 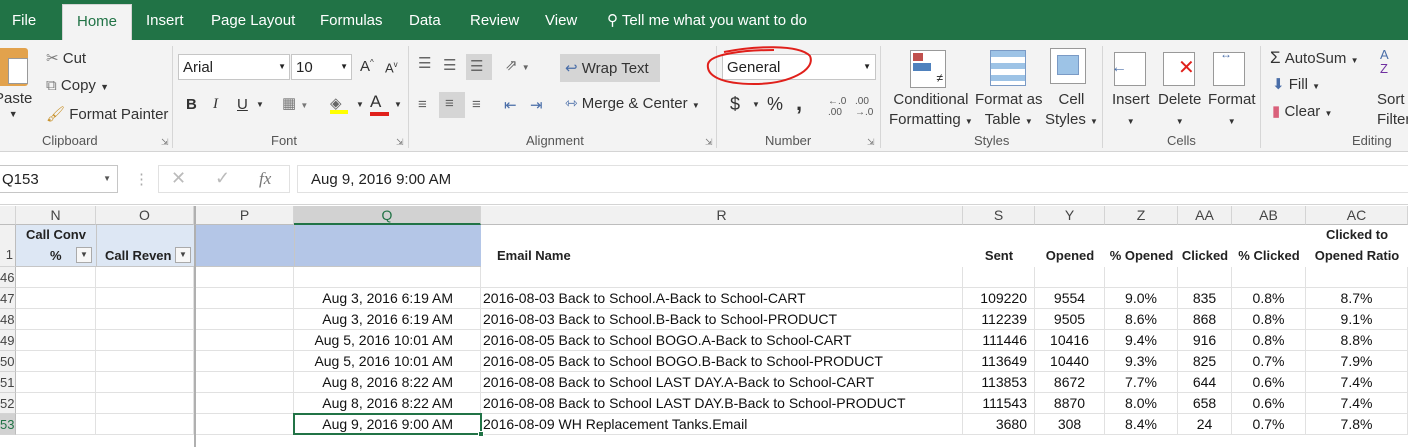 What do you see at coordinates (234, 67) in the screenshot?
I see `font-name-select: Arial ▼` at bounding box center [234, 67].